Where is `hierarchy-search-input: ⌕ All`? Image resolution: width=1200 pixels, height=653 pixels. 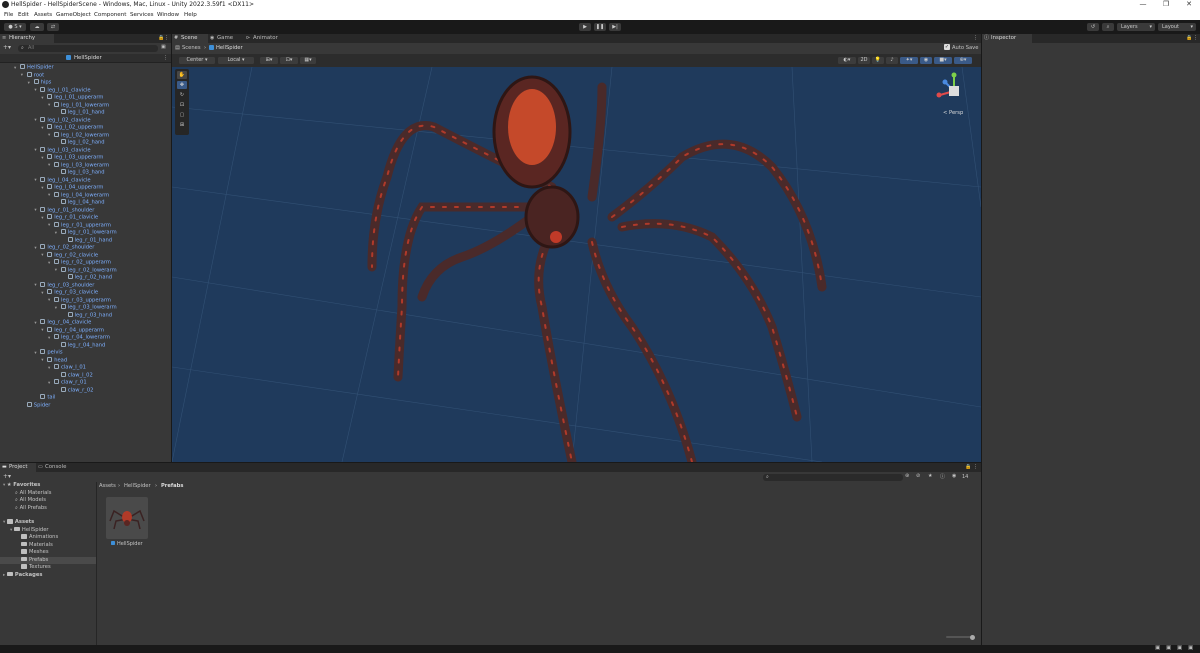 hierarchy-search-input: ⌕ All is located at coordinates (88, 48).